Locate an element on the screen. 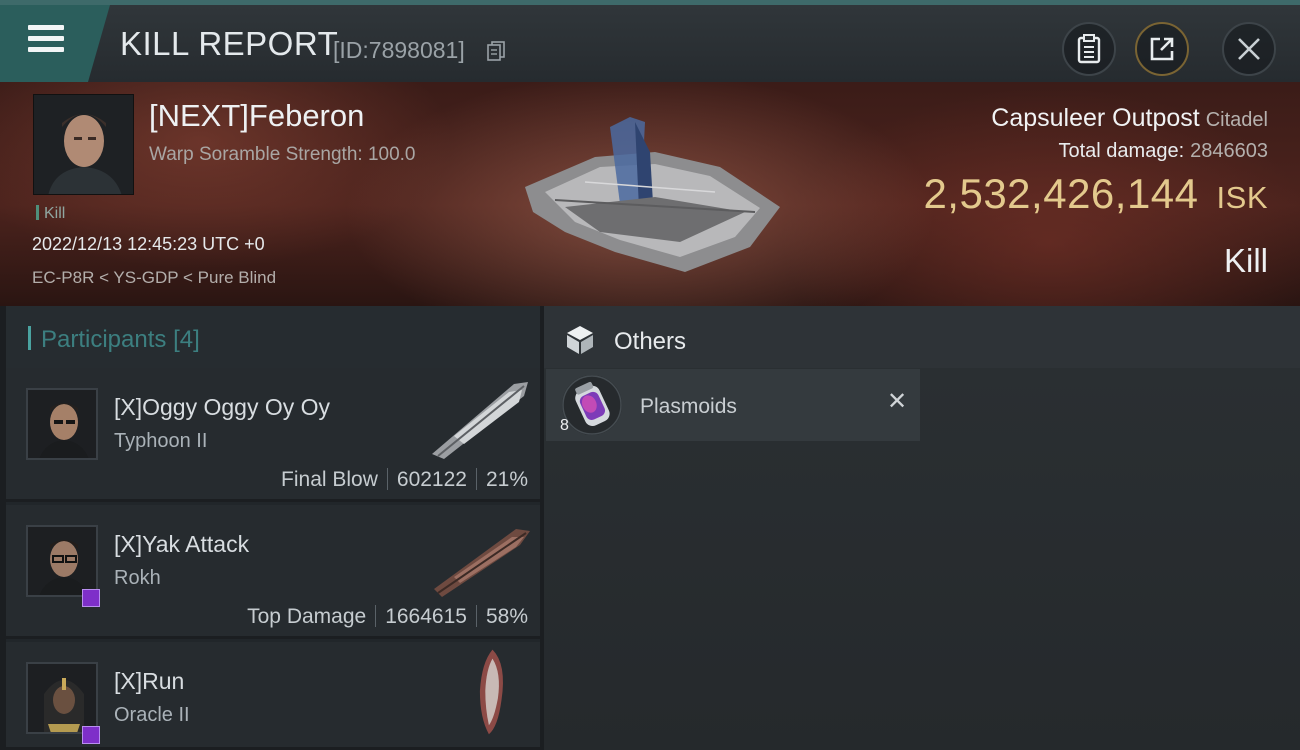 The width and height of the screenshot is (1300, 750). participants-title: Participants [4] is located at coordinates (114, 340).